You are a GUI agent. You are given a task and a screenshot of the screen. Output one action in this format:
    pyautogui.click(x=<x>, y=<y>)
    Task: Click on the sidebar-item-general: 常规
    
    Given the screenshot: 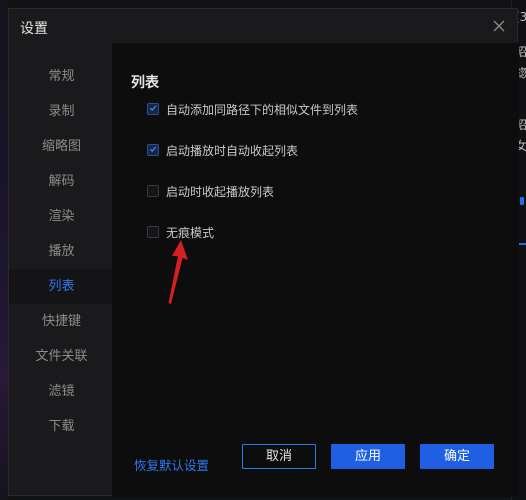 What is the action you would take?
    pyautogui.click(x=60, y=76)
    